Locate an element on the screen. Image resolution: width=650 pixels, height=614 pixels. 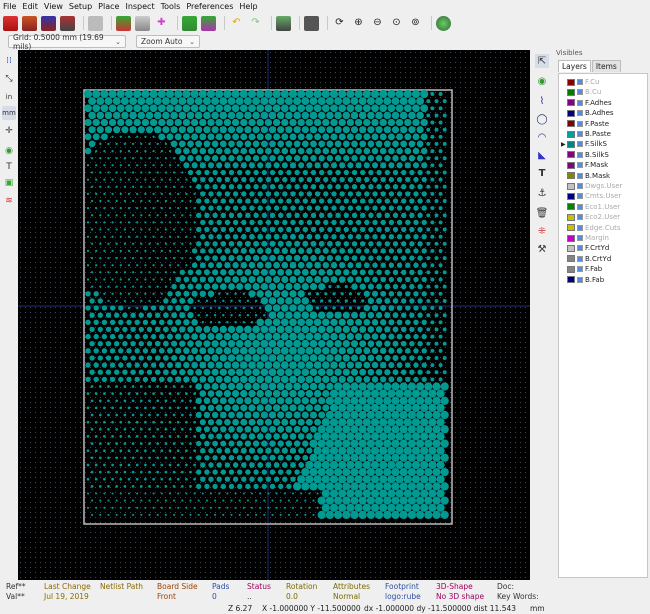
drc-icon is located at coordinates (283, 23).